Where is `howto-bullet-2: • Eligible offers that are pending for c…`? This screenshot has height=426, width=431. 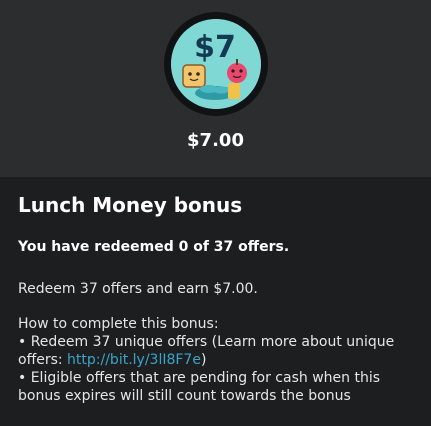
howto-bullet-2: • Eligible offers that are pending for c… is located at coordinates (199, 387).